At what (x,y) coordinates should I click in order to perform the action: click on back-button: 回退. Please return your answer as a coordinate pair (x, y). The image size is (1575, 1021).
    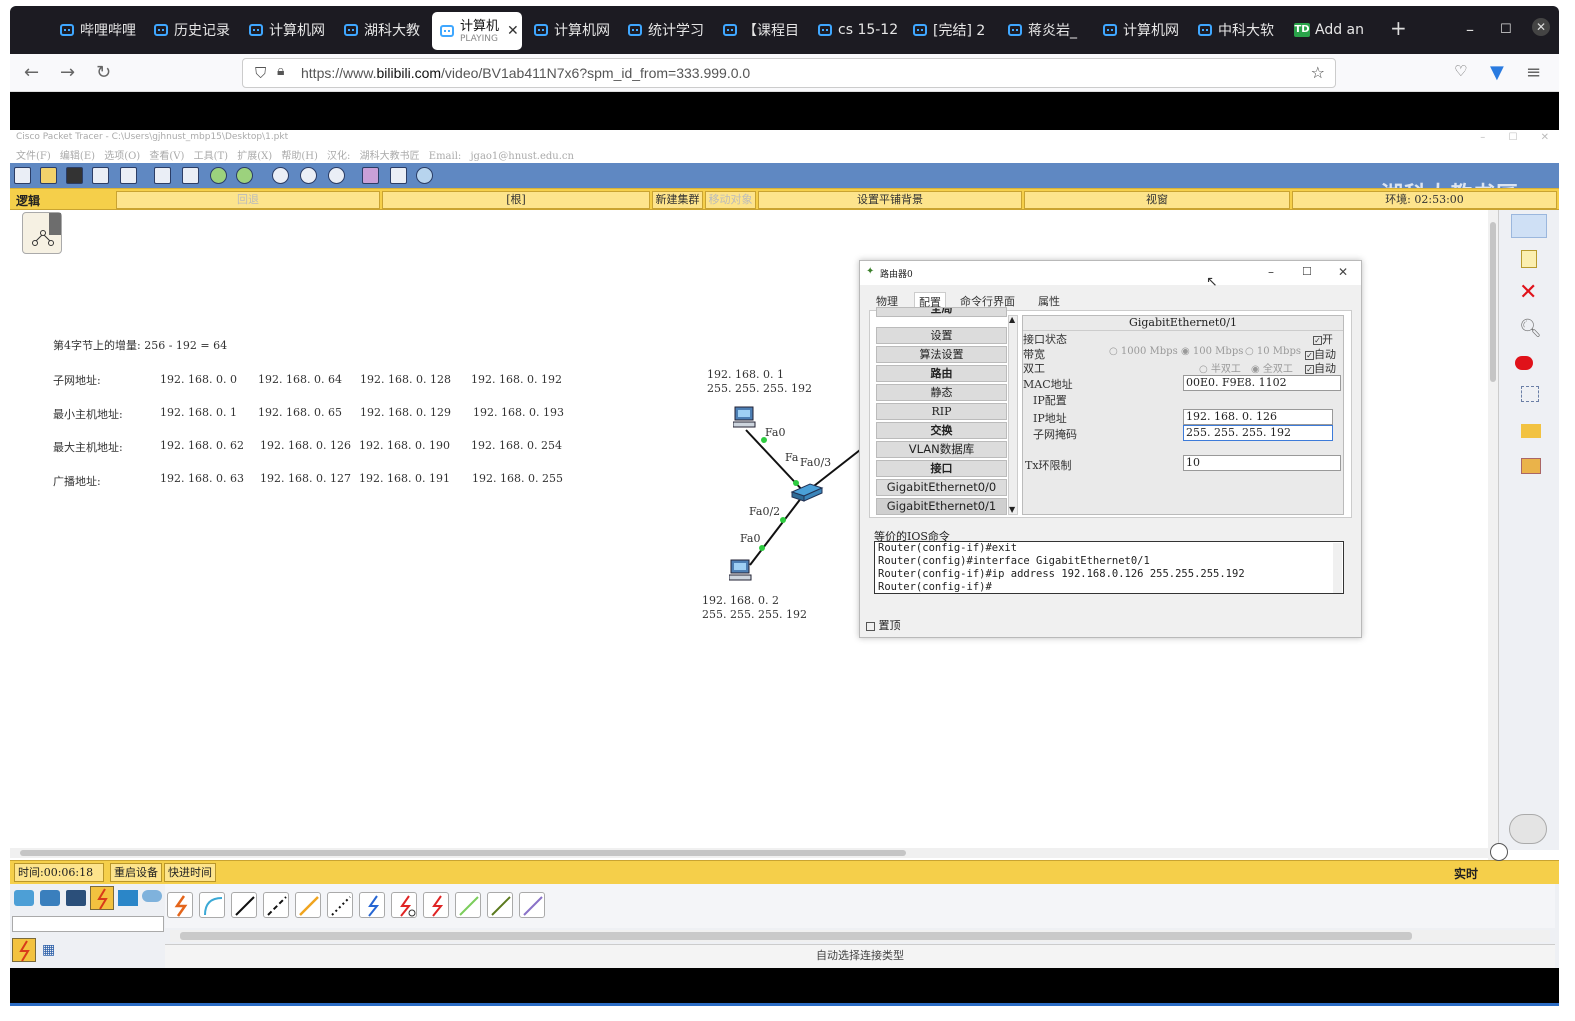
    Looking at the image, I should click on (248, 200).